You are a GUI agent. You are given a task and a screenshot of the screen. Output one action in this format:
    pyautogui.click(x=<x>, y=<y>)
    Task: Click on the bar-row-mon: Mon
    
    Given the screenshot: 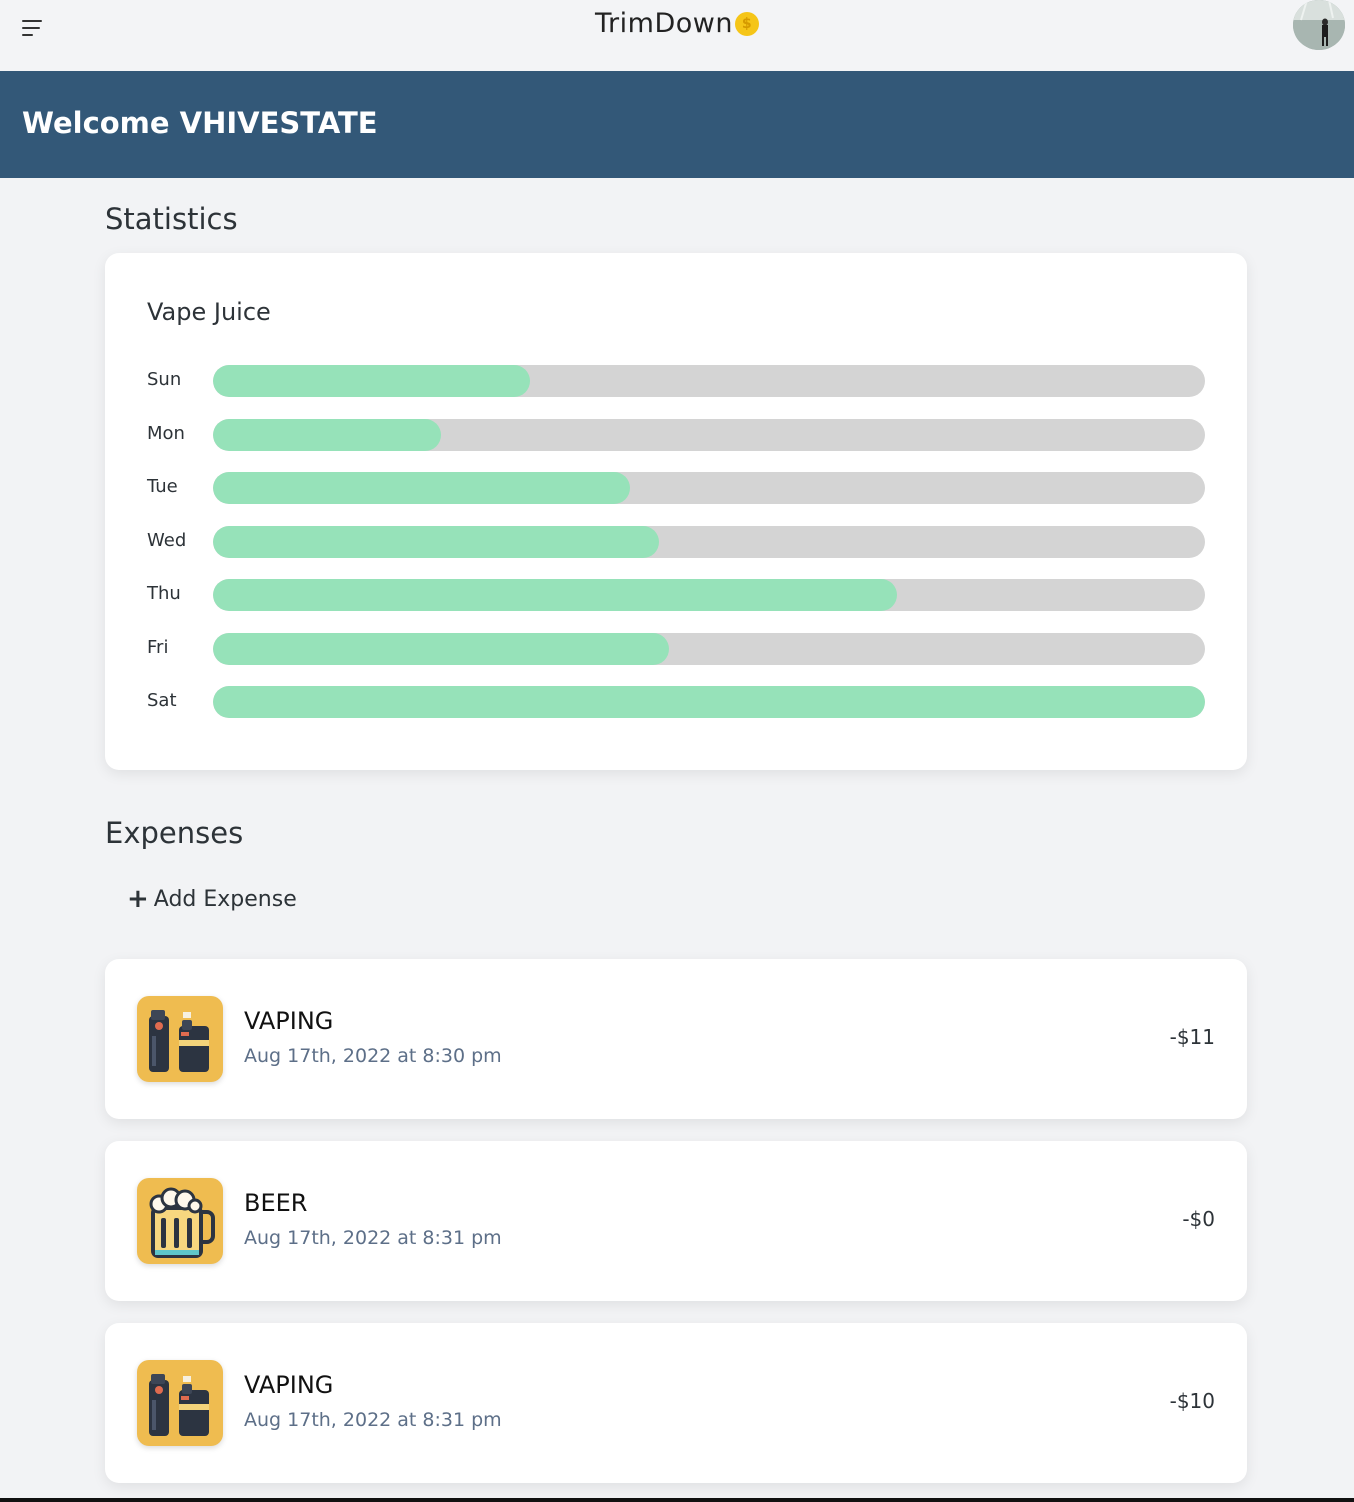 What is the action you would take?
    pyautogui.click(x=676, y=435)
    